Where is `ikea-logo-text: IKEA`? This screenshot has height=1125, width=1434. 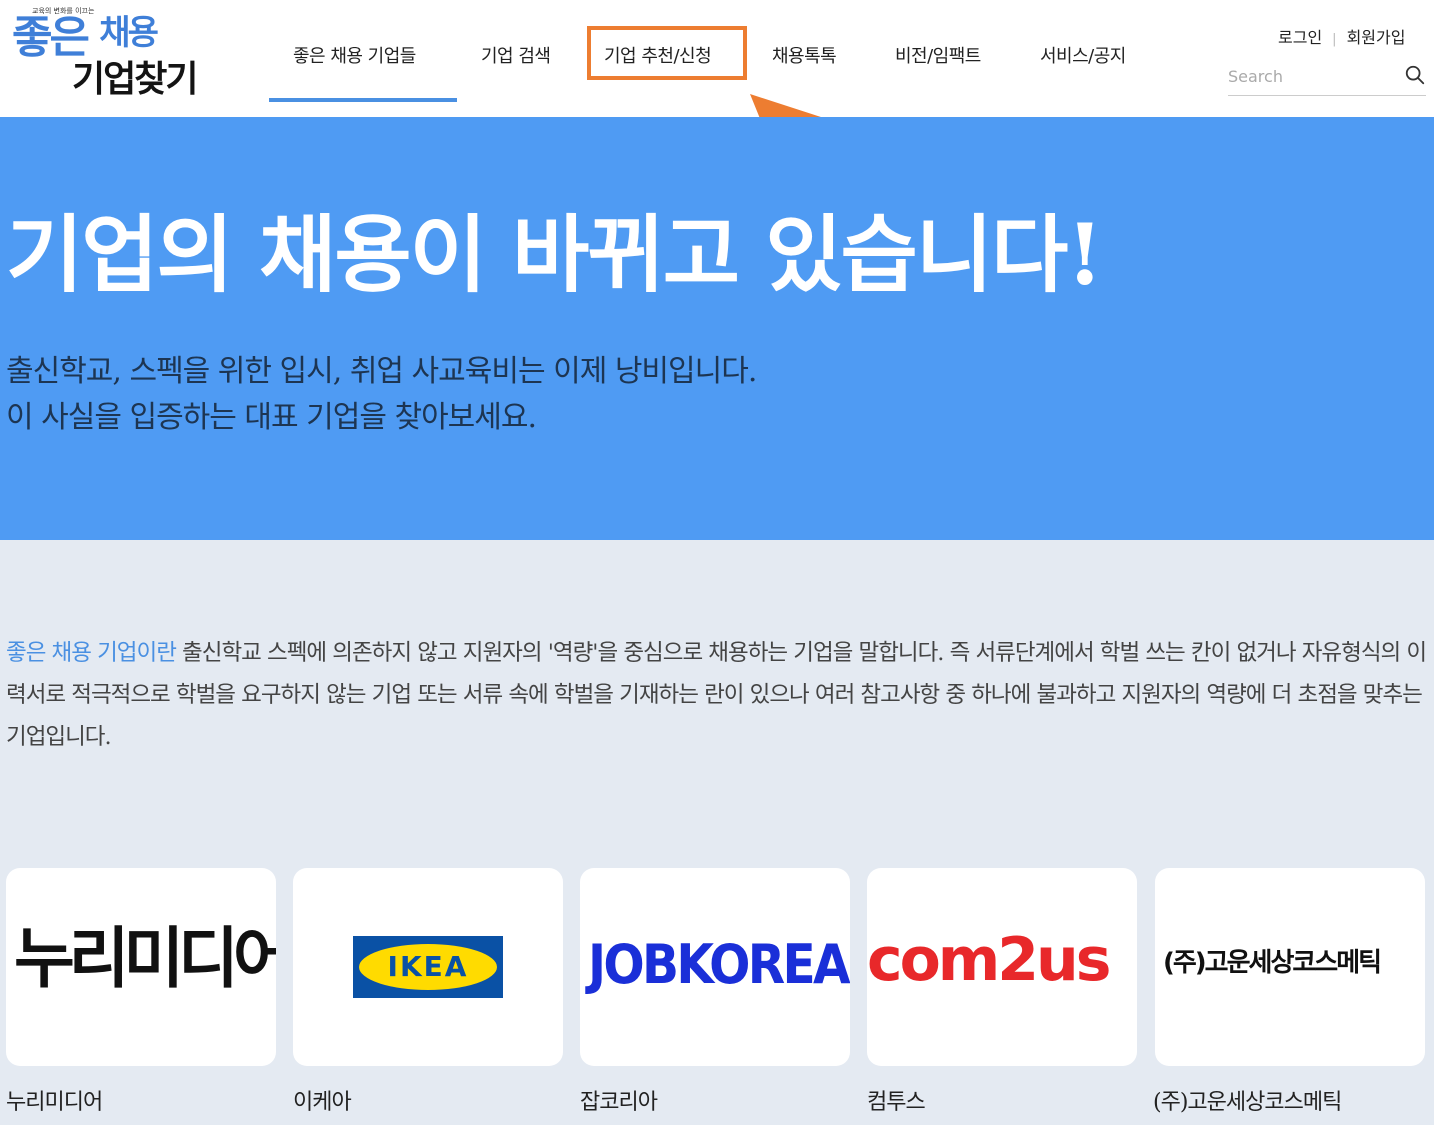 ikea-logo-text: IKEA is located at coordinates (428, 966).